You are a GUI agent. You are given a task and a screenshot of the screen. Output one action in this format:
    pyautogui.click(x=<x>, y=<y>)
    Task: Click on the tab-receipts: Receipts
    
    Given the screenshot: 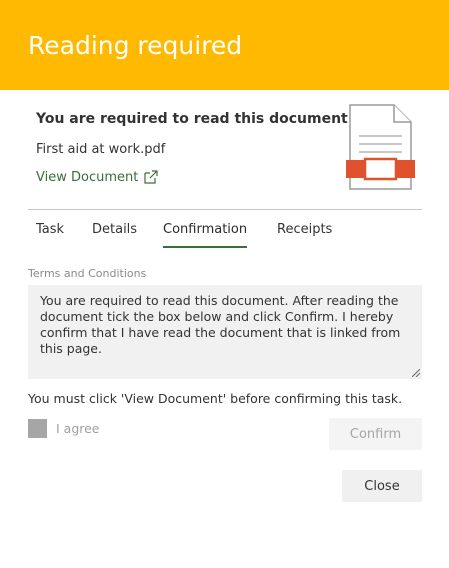 What is the action you would take?
    pyautogui.click(x=304, y=229)
    